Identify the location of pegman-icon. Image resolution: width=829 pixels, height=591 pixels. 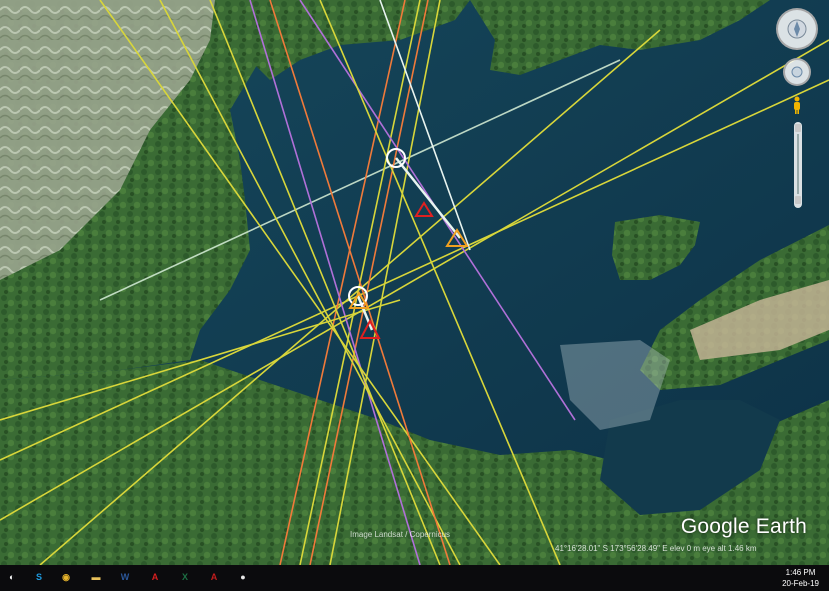
(797, 105).